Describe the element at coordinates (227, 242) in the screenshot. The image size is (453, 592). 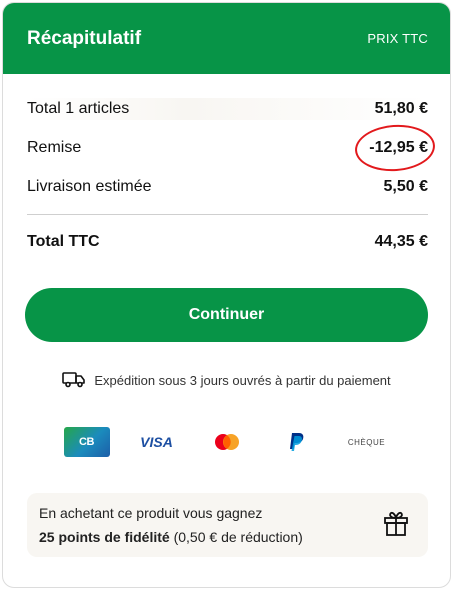
I see `total-row: Total TTC 44,35 €` at that location.